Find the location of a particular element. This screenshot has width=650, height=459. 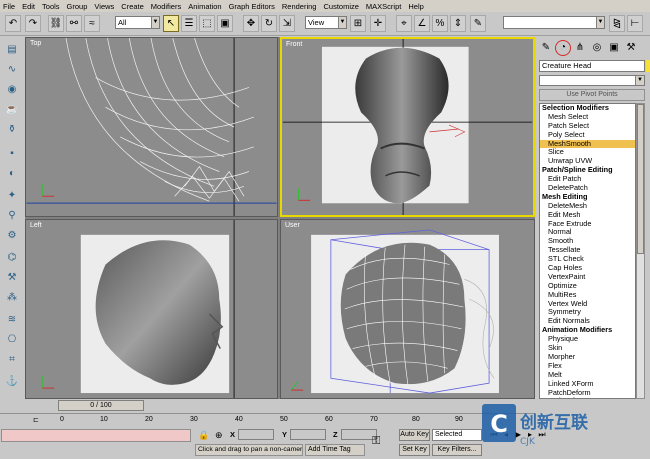

set-key-button: Set Key is located at coordinates (414, 450).